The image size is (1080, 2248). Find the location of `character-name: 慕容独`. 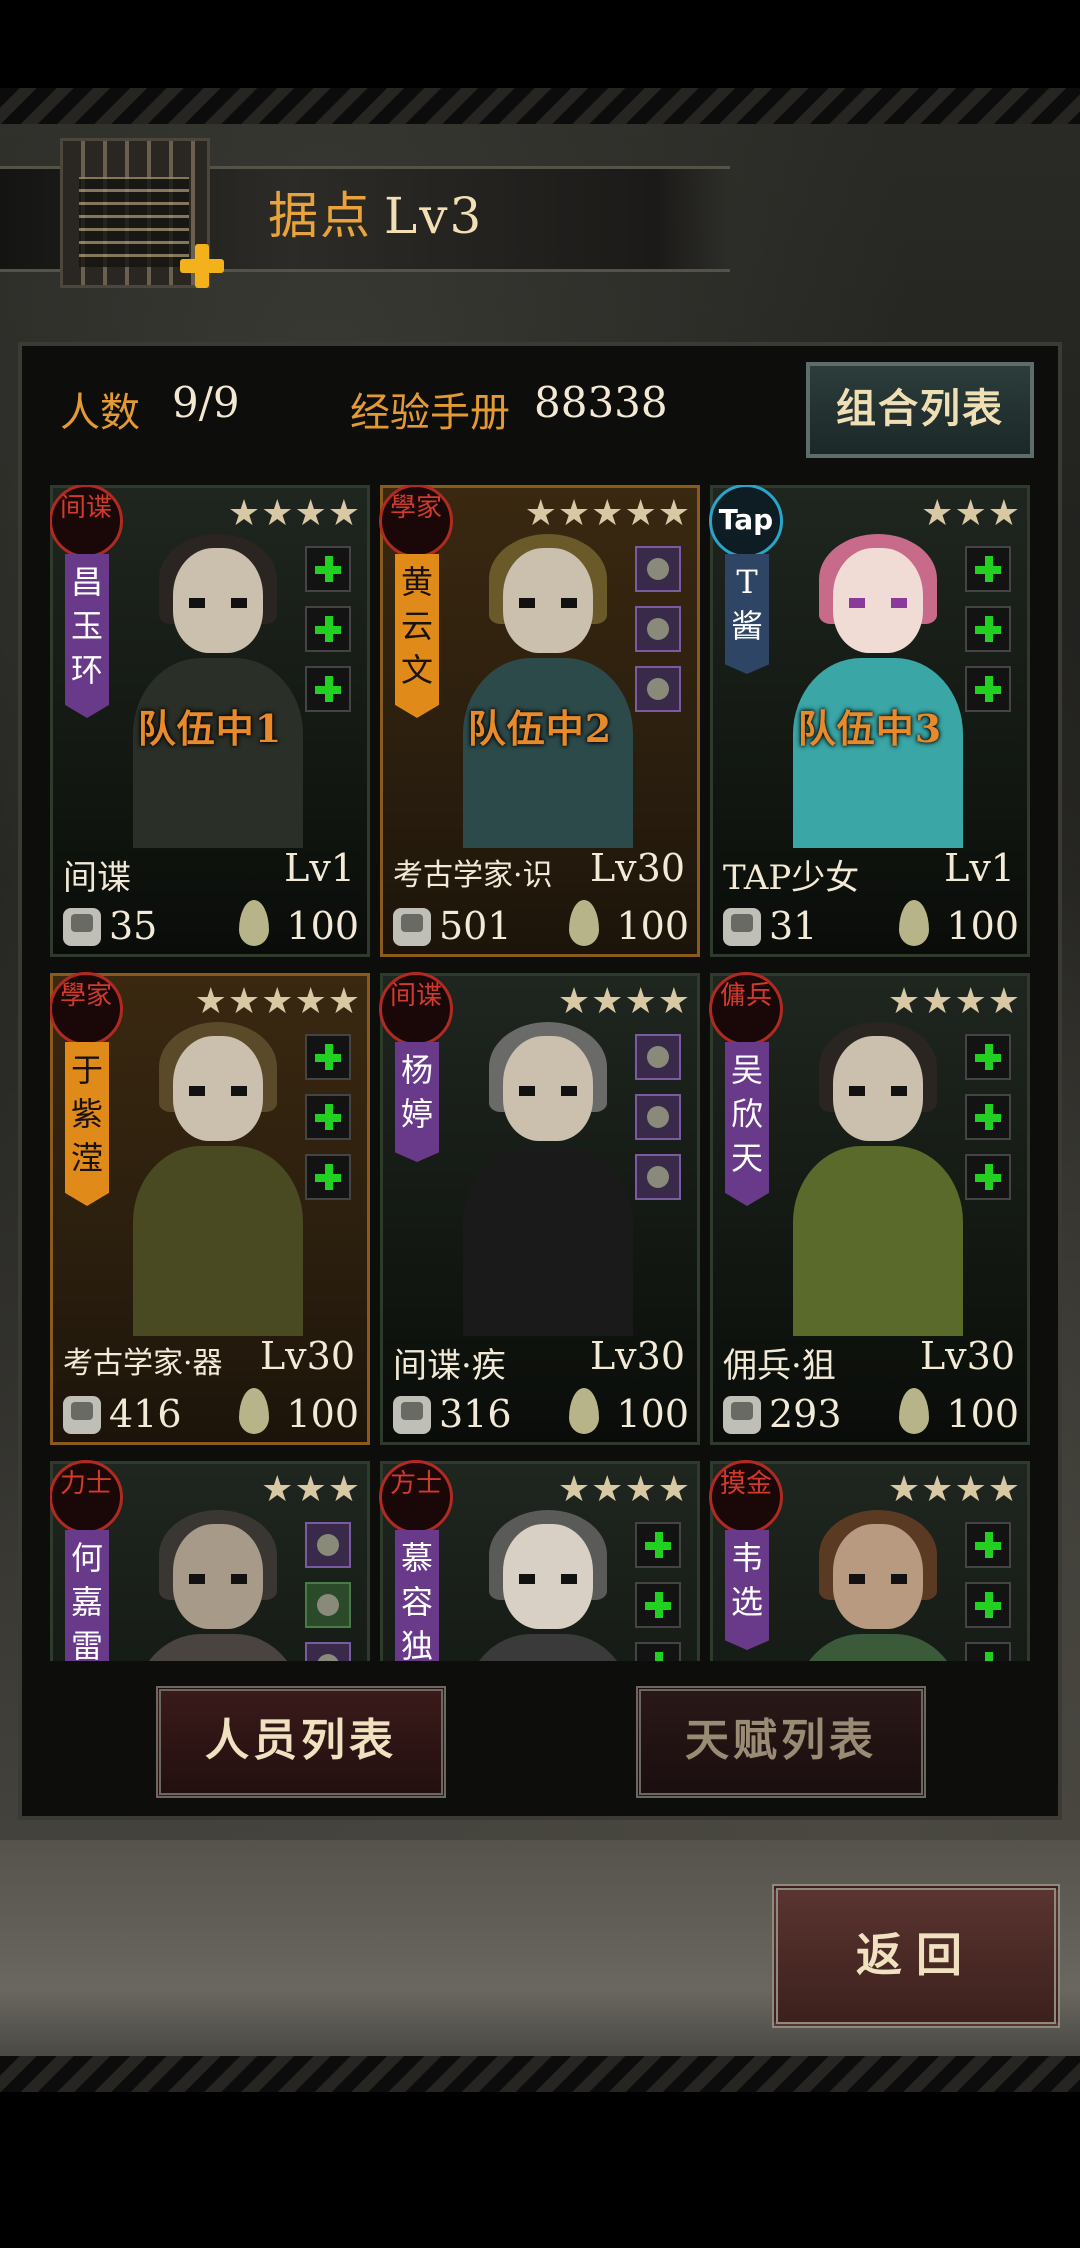

character-name: 慕容独 is located at coordinates (417, 1595).